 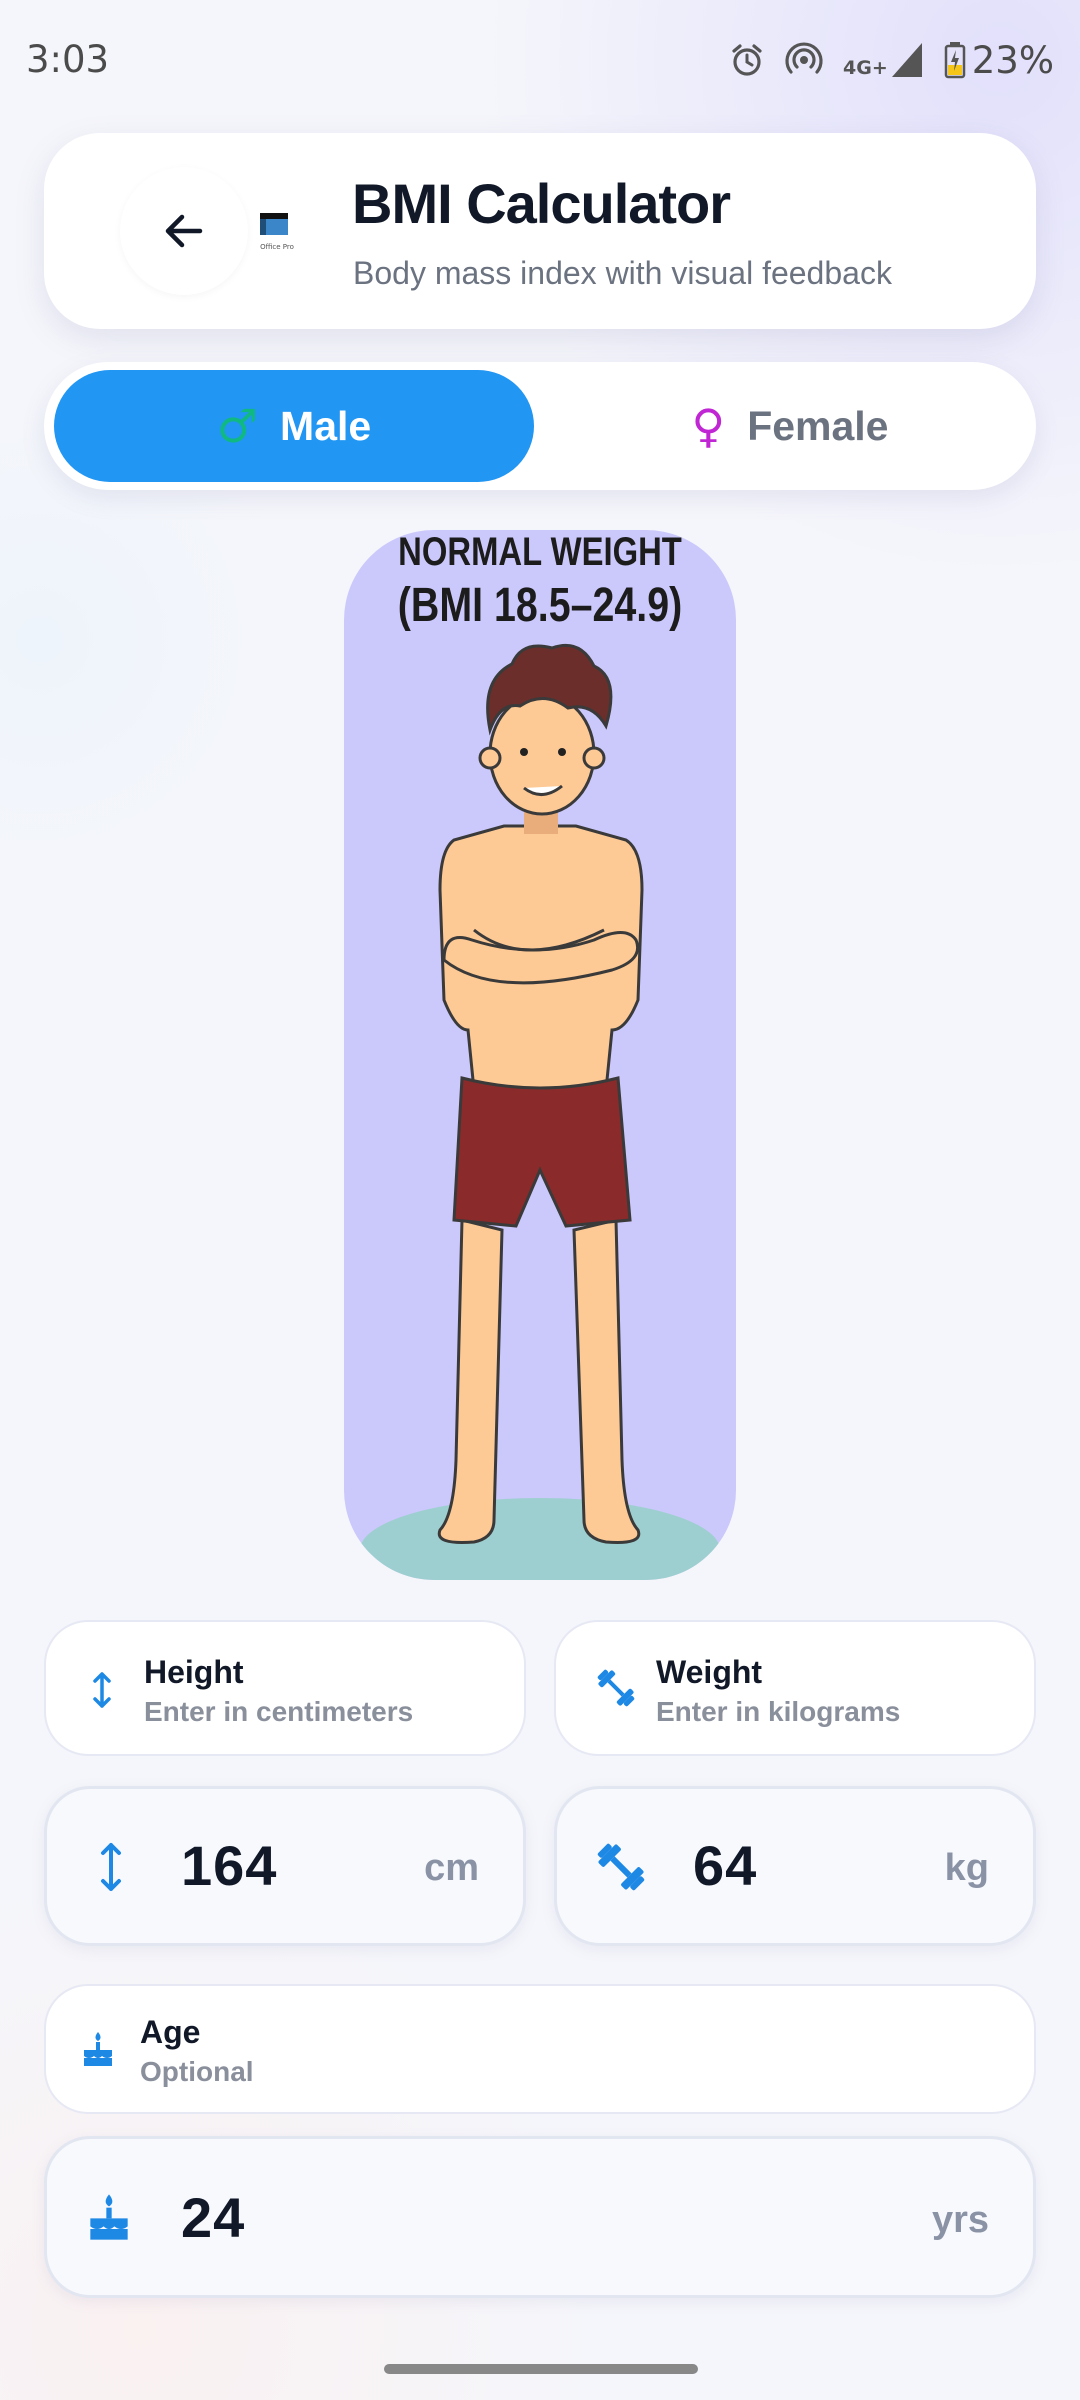 I want to click on height-title: Height, so click(x=194, y=1672).